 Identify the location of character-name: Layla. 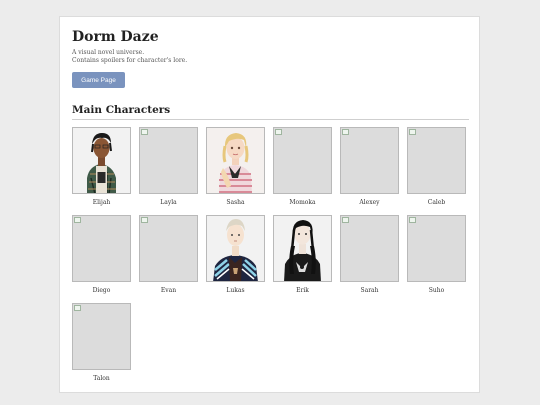
(168, 203).